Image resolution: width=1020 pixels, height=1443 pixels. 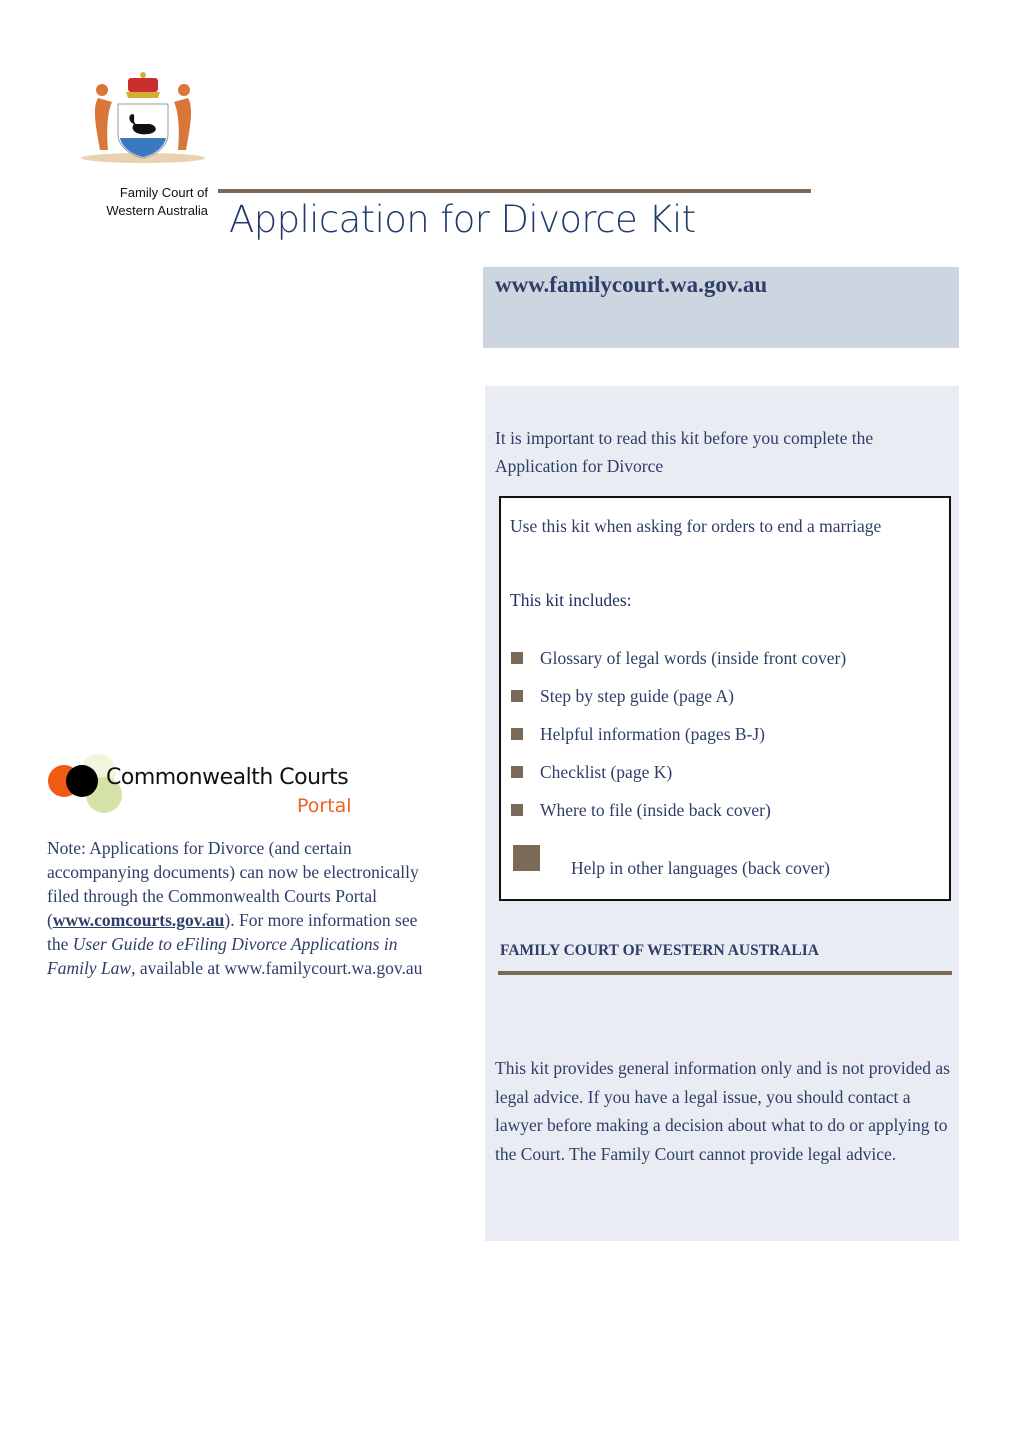 I want to click on wa-coat-of-arms-crest, so click(x=143, y=117).